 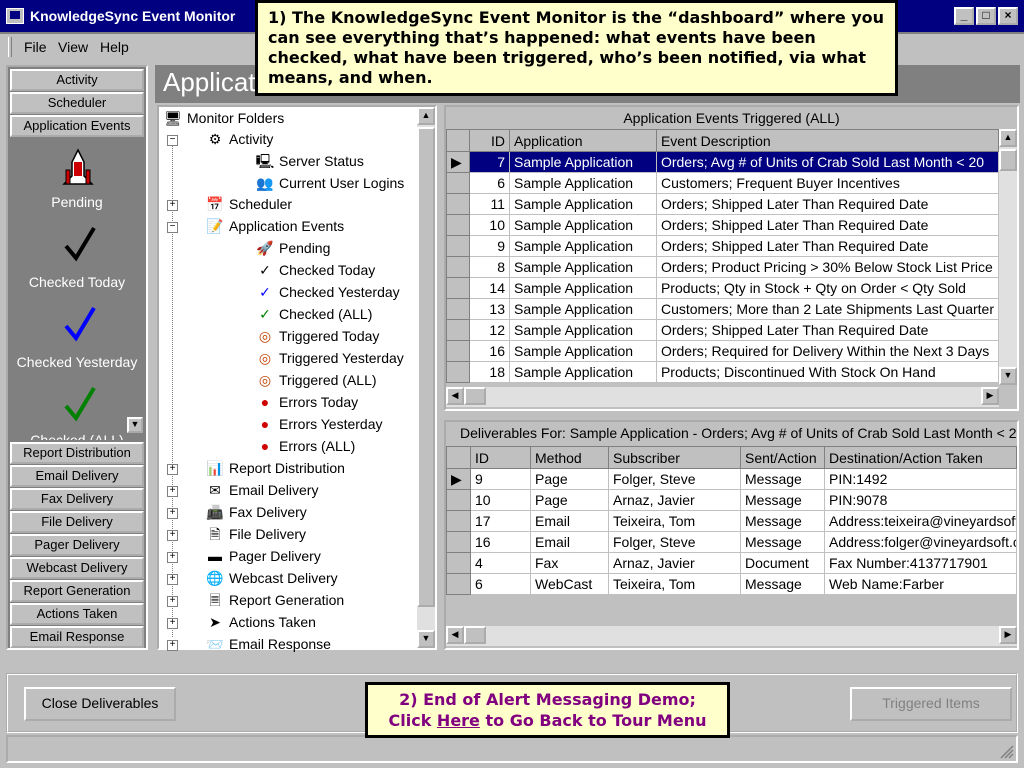 What do you see at coordinates (77, 614) in the screenshot?
I see `nav-actions-taken: Actions Taken` at bounding box center [77, 614].